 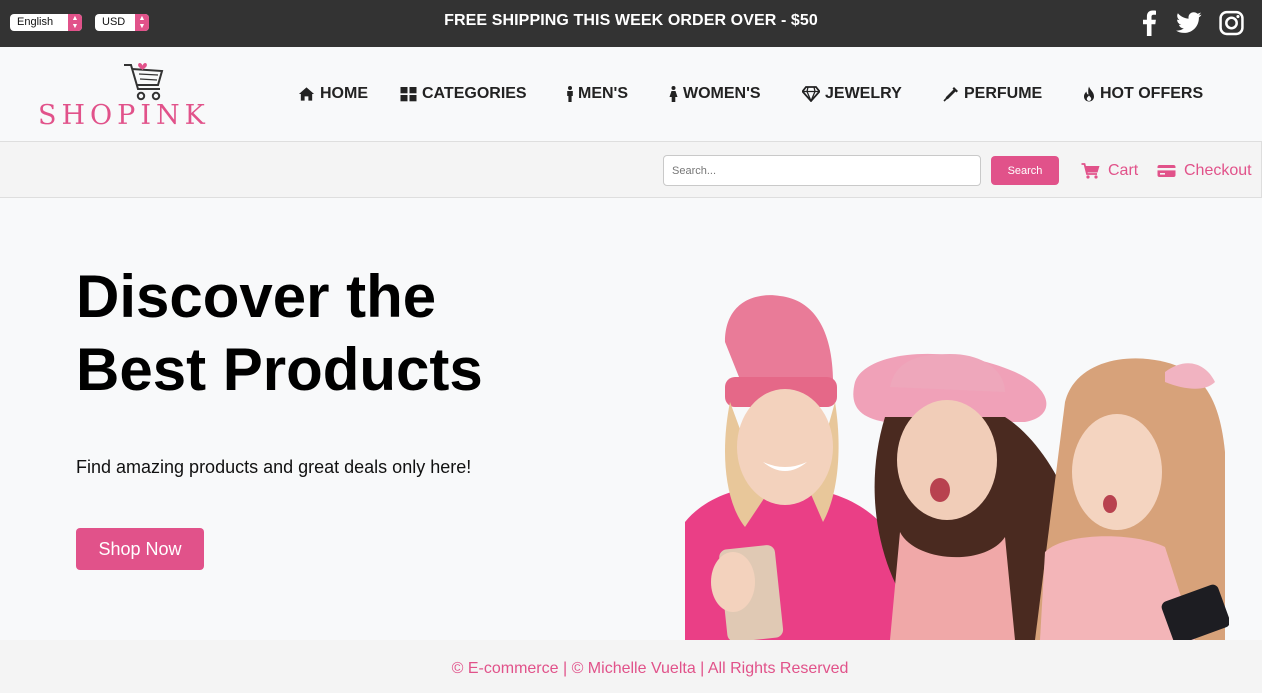 I want to click on nav-perfume: PERFUME, so click(x=992, y=94).